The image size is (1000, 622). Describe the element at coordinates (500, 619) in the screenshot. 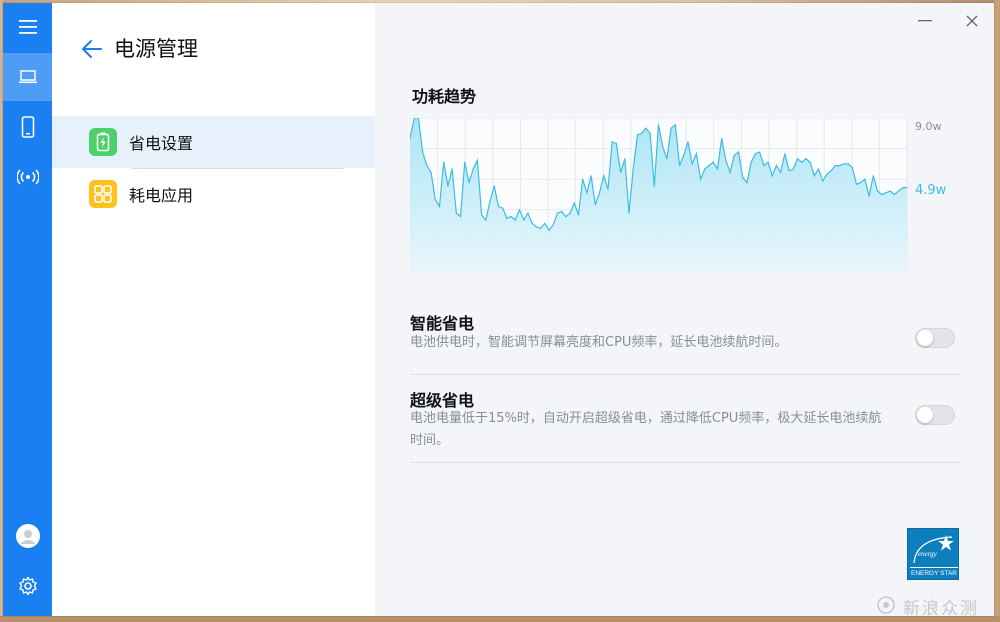

I see `desktop-background-bottom` at that location.